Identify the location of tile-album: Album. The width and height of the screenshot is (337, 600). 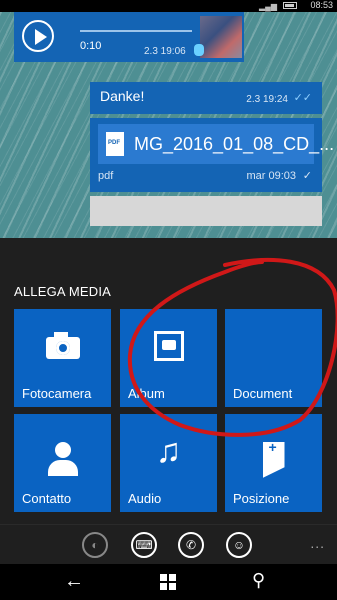
(168, 358).